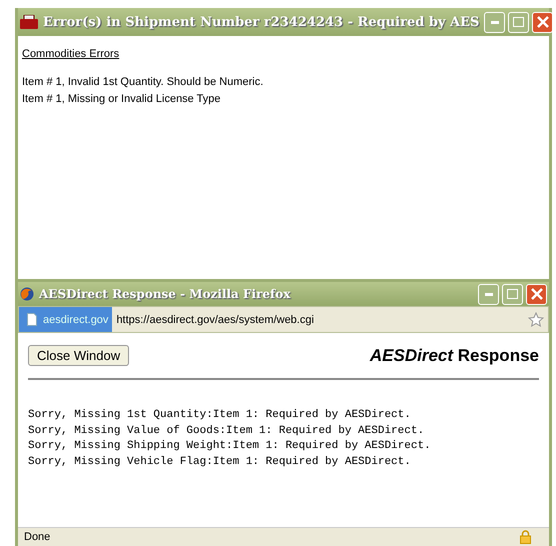 Image resolution: width=556 pixels, height=546 pixels. I want to click on error-message: Item # 1, Invalid 1st Quantity. Should be Numeric., so click(143, 82).